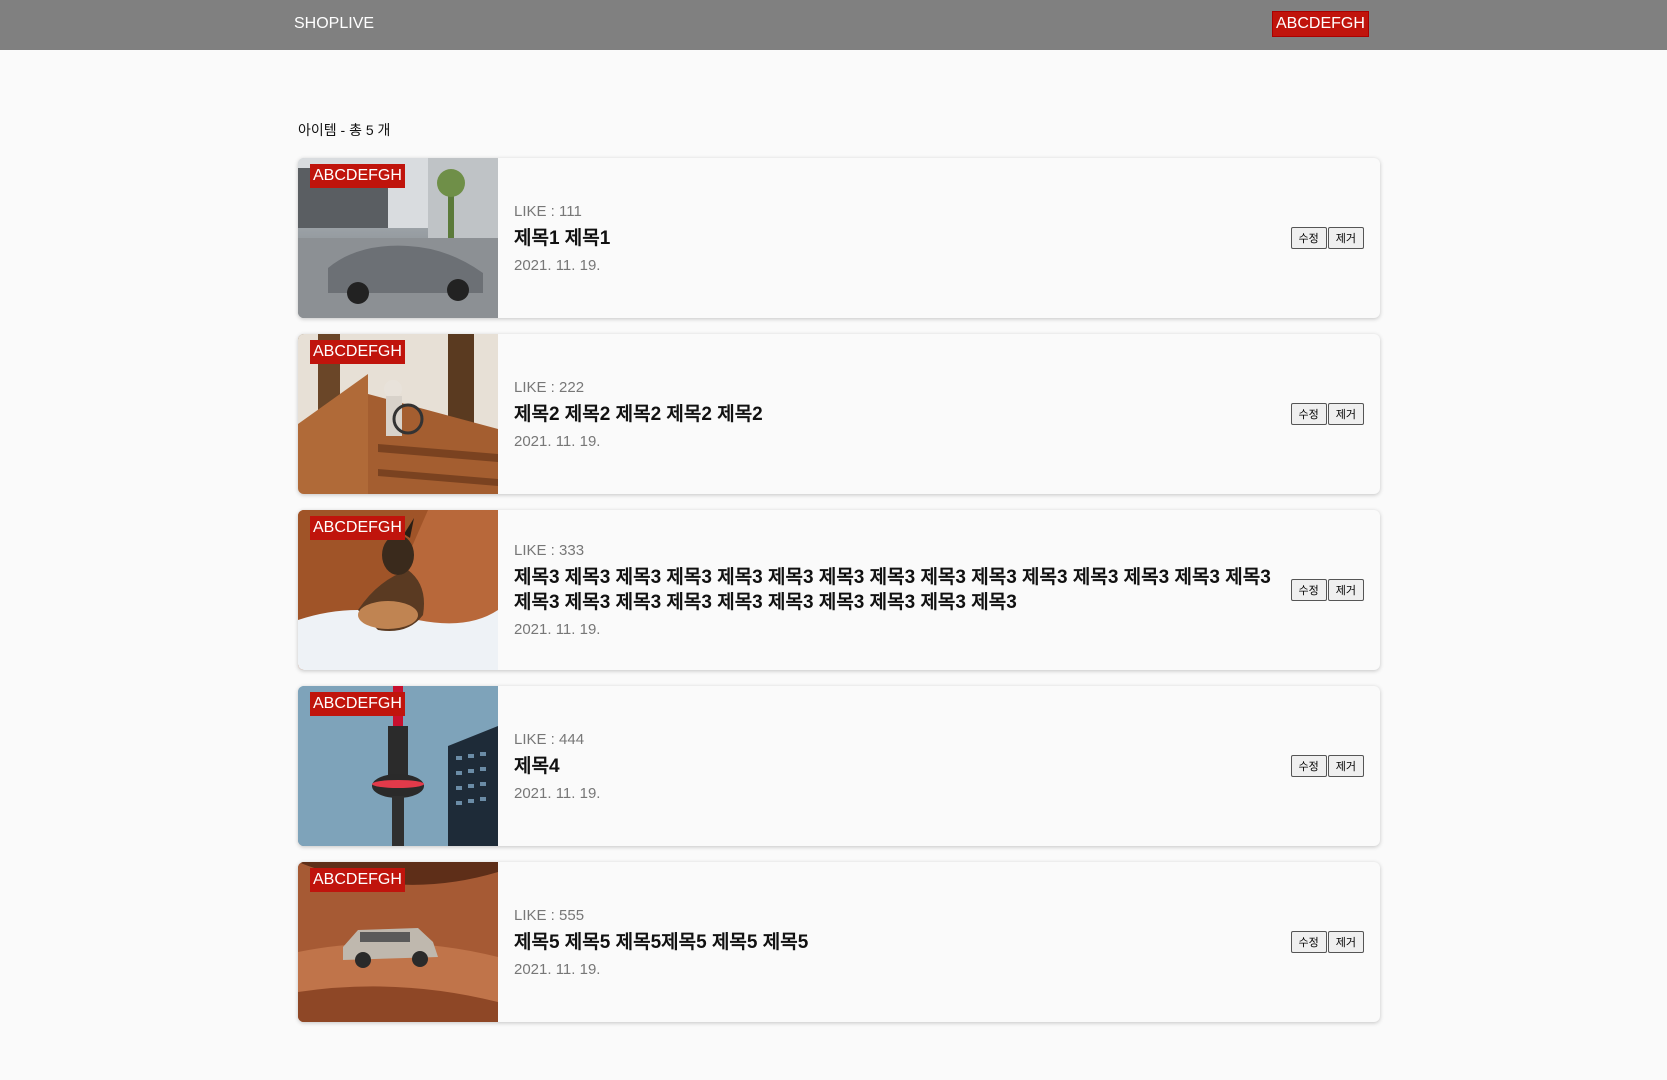 This screenshot has width=1667, height=1080. I want to click on like-count: LIKE : 111, so click(548, 211).